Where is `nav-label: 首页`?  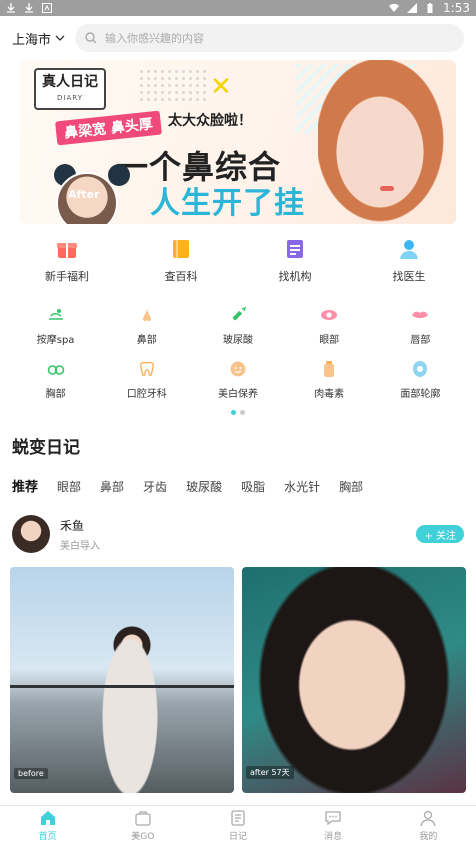 nav-label: 首页 is located at coordinates (47, 837).